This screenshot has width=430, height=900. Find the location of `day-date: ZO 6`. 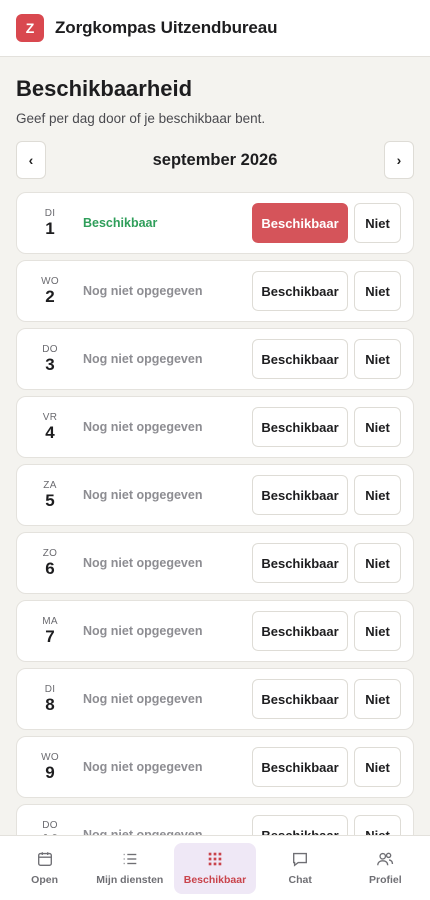

day-date: ZO 6 is located at coordinates (50, 563).